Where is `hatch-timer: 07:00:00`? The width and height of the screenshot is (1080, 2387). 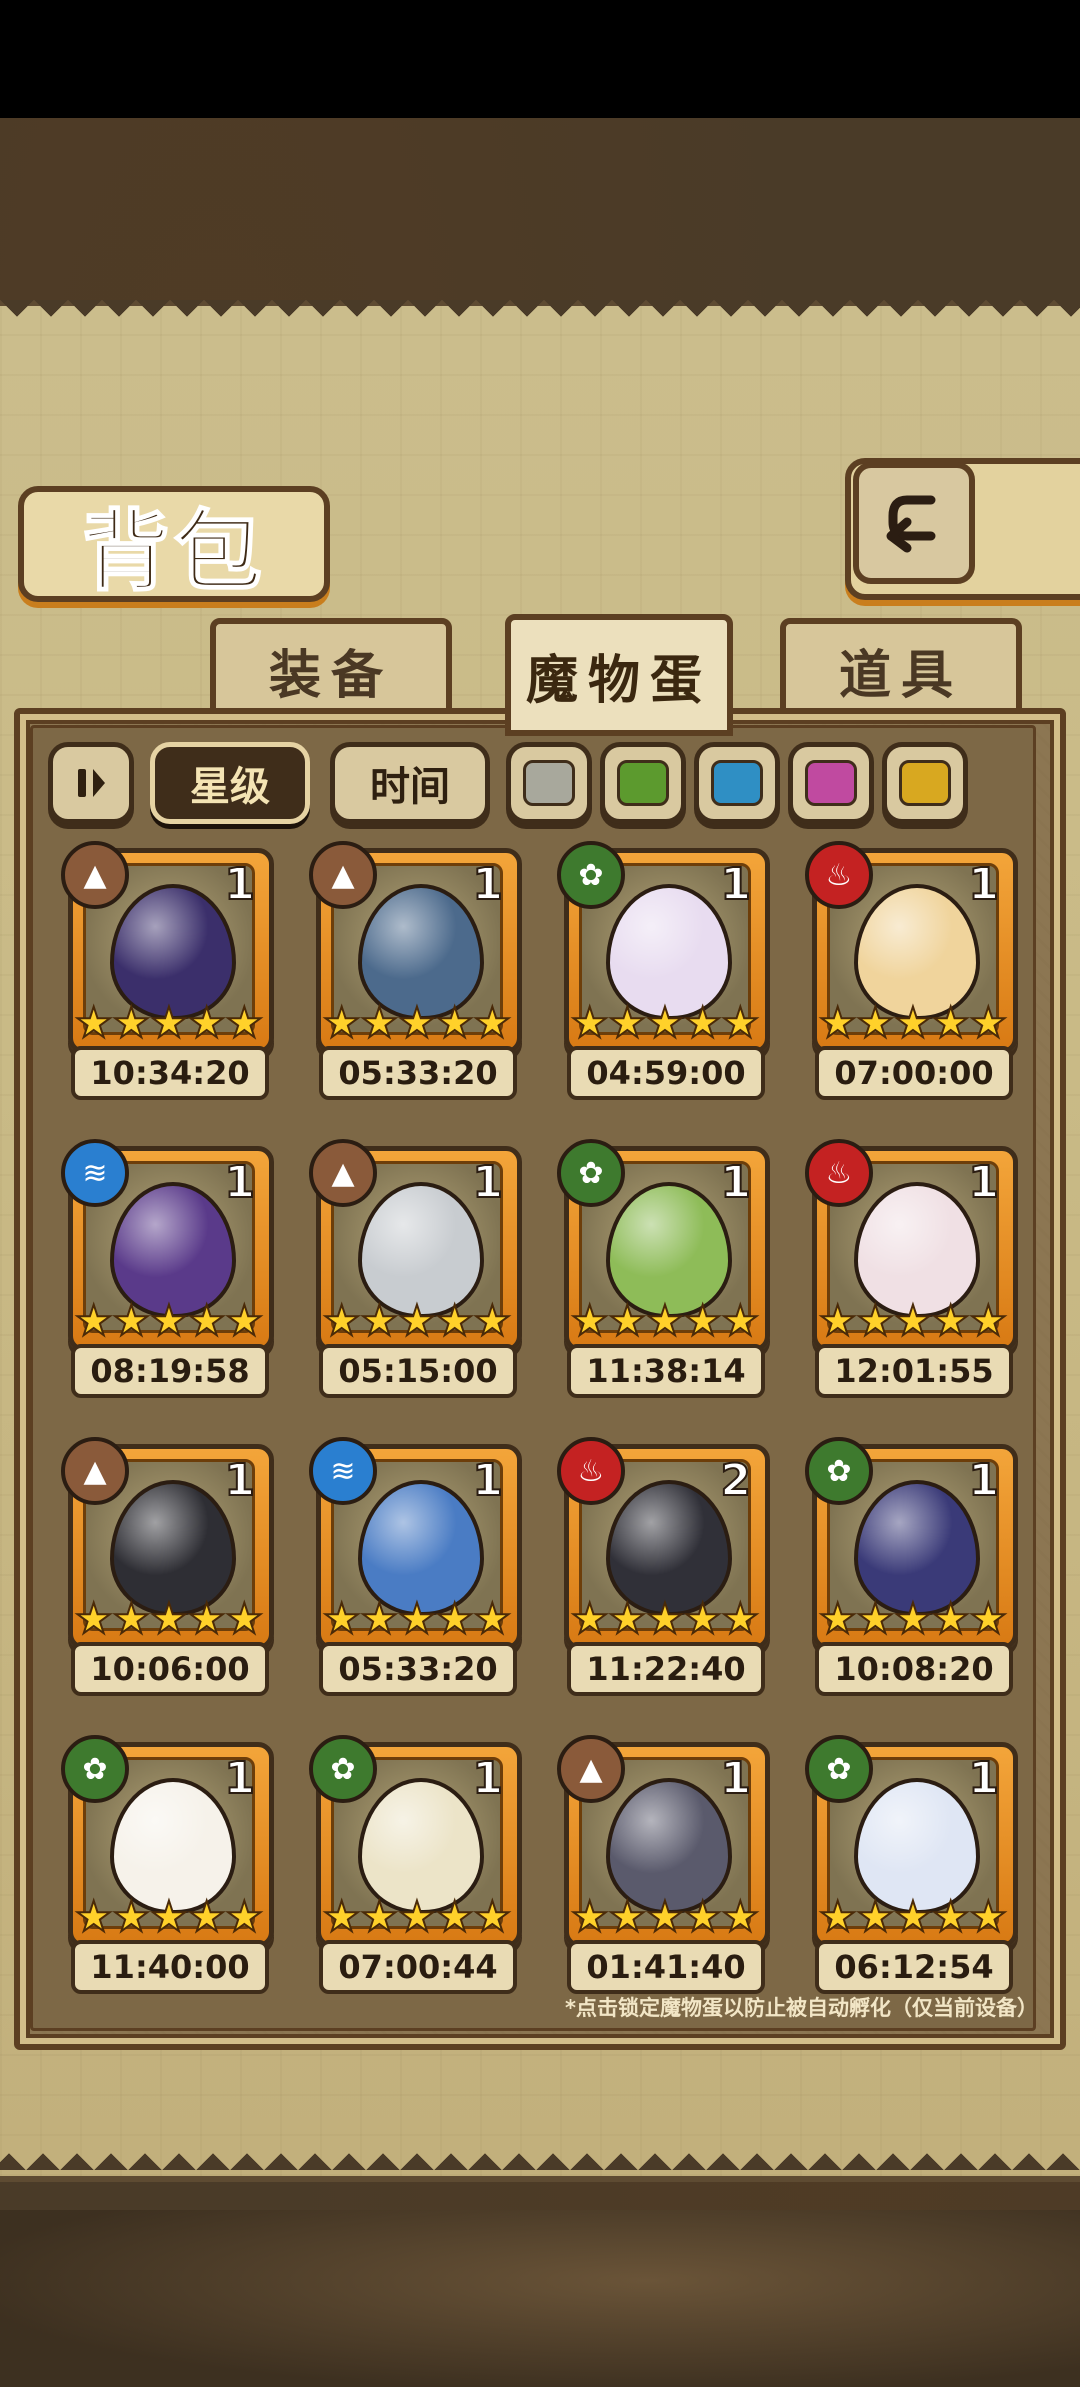 hatch-timer: 07:00:00 is located at coordinates (914, 1073).